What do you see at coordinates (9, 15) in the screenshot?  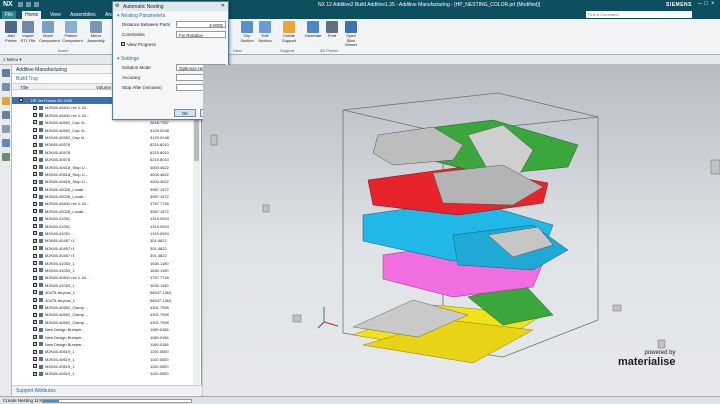 I see `tab-file: File` at bounding box center [9, 15].